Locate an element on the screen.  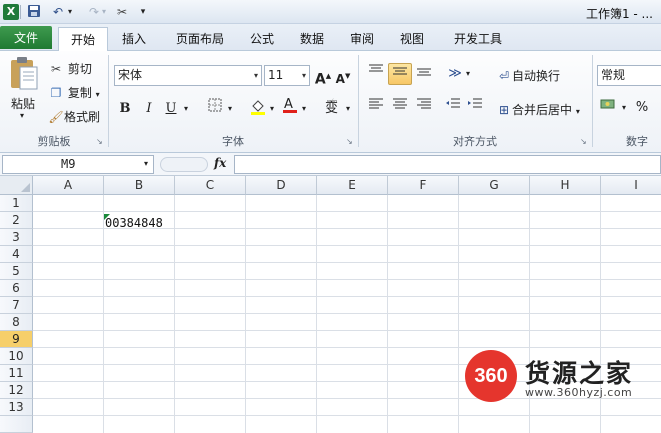
align-left-icon is located at coordinates (376, 108).